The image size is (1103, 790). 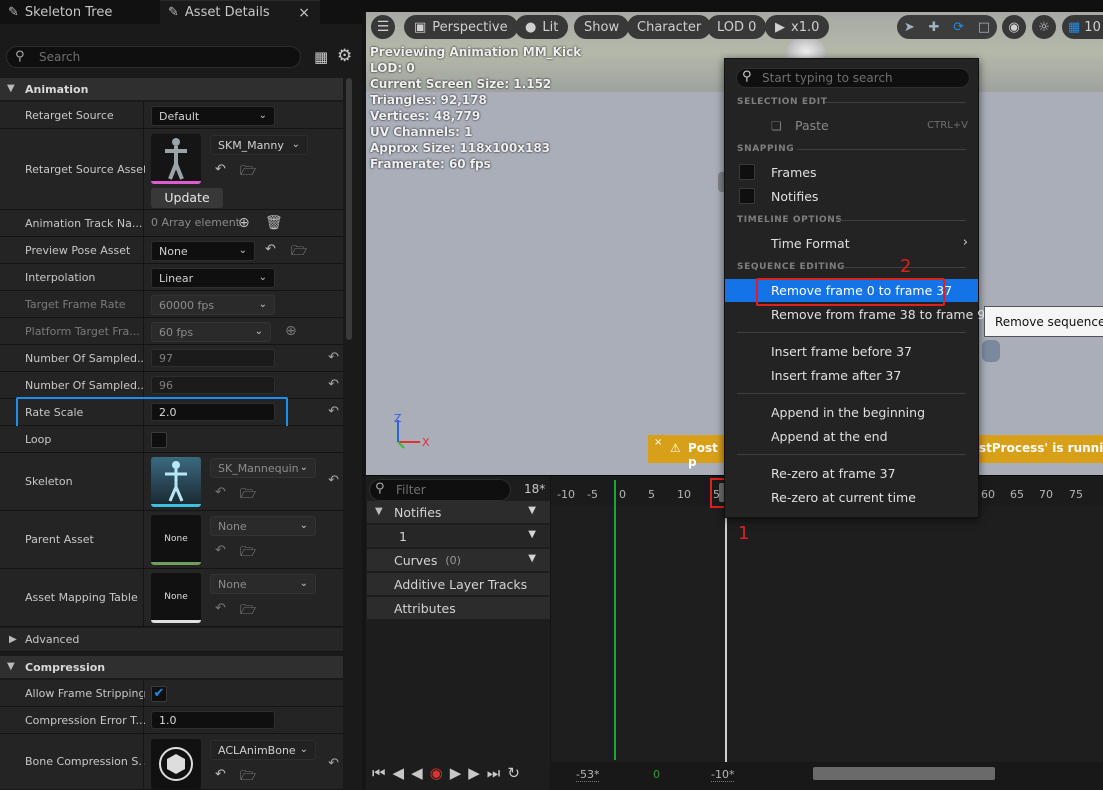 What do you see at coordinates (263, 584) in the screenshot?
I see `mapping-table-combo: None ⌄` at bounding box center [263, 584].